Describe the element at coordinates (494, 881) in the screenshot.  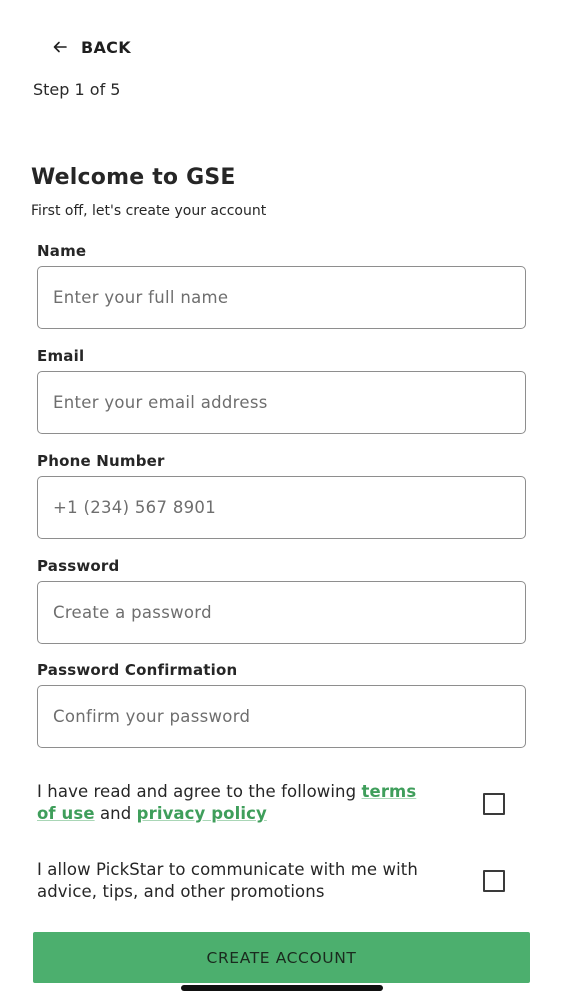
I see `marketing-checkbox` at that location.